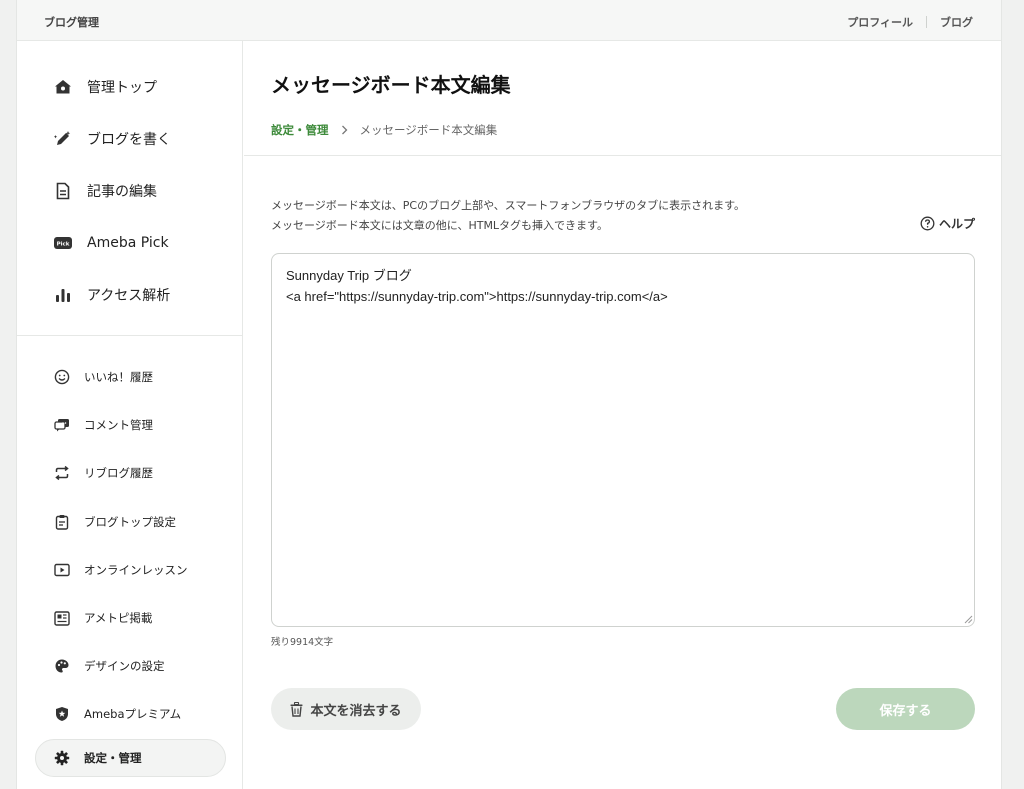 The width and height of the screenshot is (1024, 789). Describe the element at coordinates (63, 191) in the screenshot. I see `document-icon` at that location.